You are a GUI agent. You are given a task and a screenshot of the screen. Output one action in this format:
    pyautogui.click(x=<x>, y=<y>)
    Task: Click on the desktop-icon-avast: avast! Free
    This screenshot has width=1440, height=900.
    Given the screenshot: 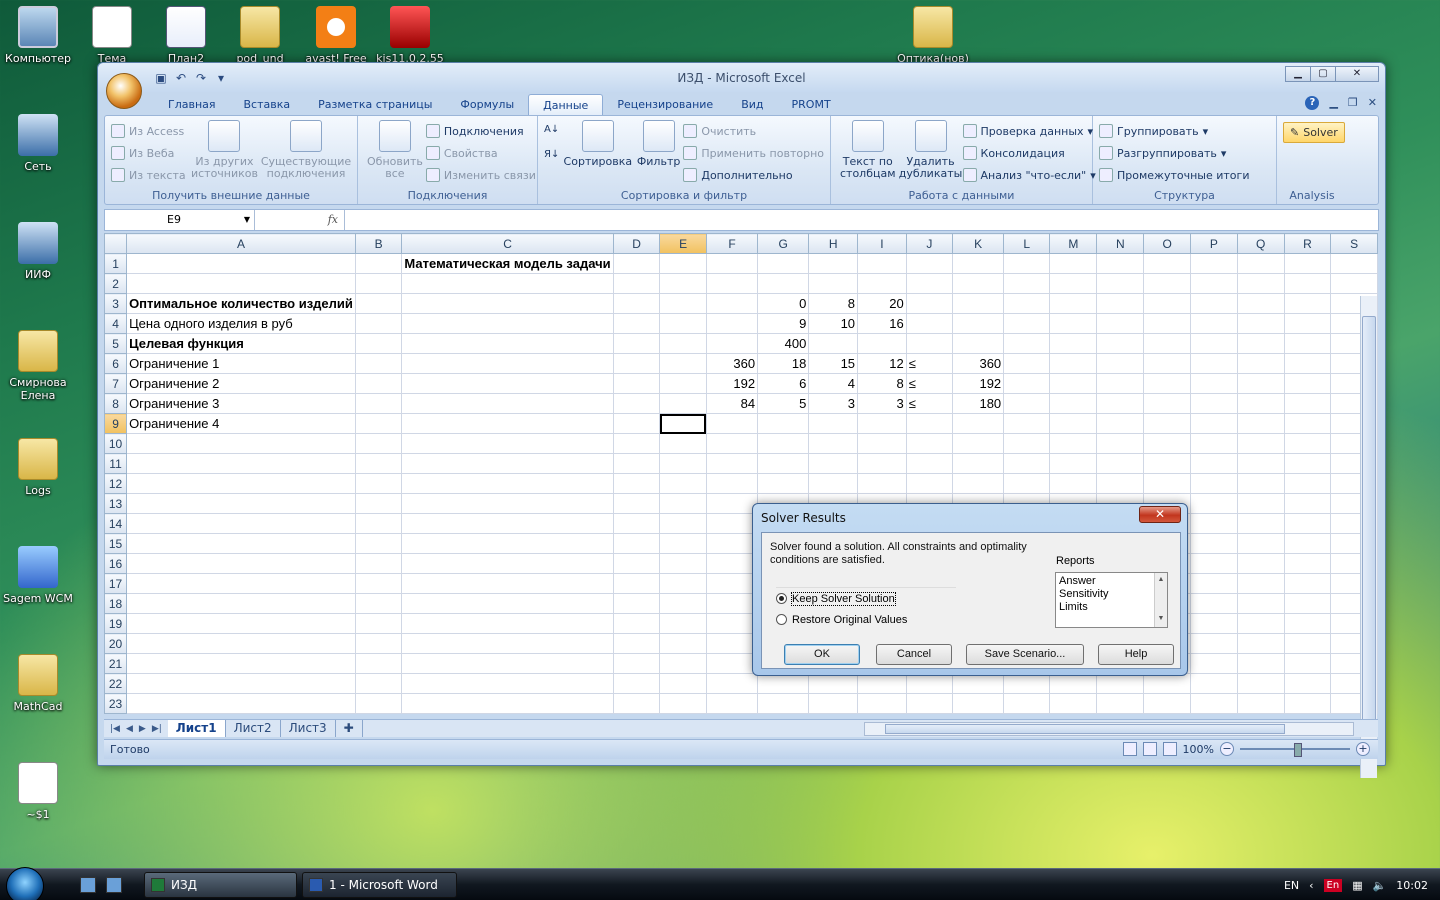 What is the action you would take?
    pyautogui.click(x=336, y=34)
    